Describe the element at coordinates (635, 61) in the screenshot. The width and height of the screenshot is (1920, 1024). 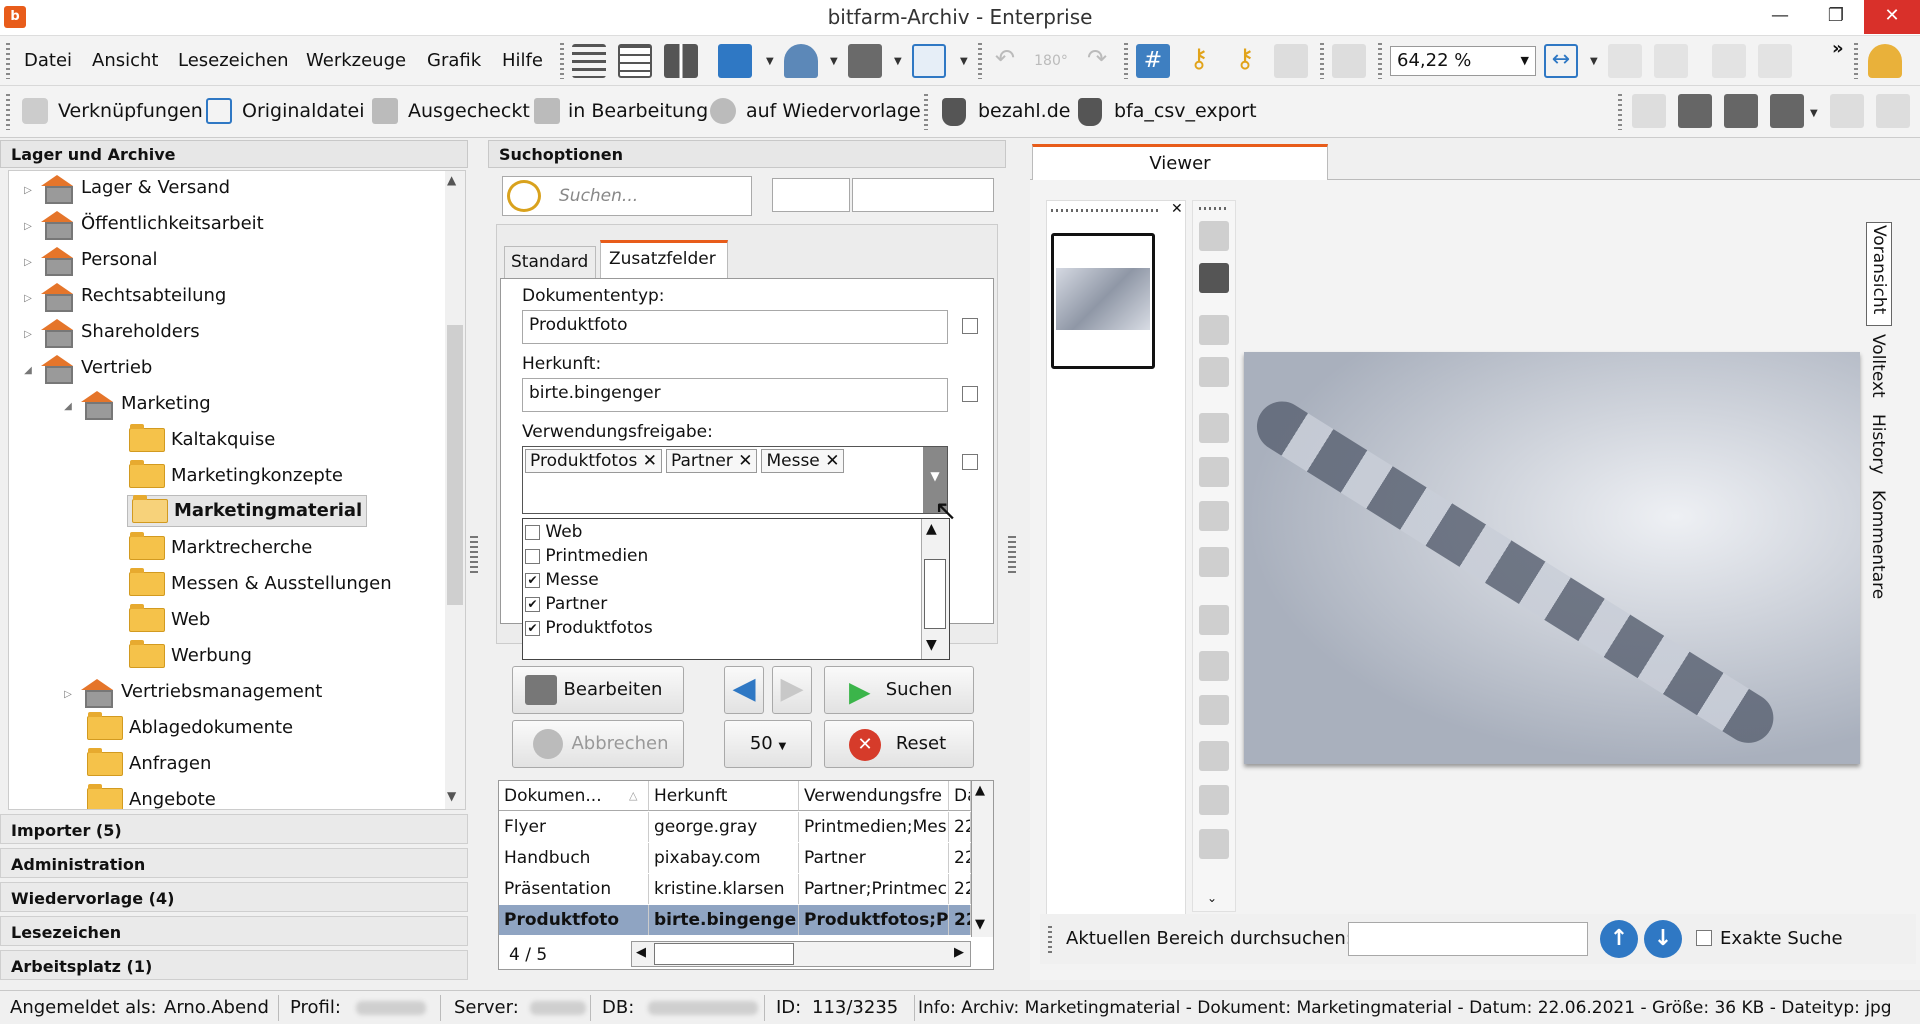
I see `list-view-icon` at that location.